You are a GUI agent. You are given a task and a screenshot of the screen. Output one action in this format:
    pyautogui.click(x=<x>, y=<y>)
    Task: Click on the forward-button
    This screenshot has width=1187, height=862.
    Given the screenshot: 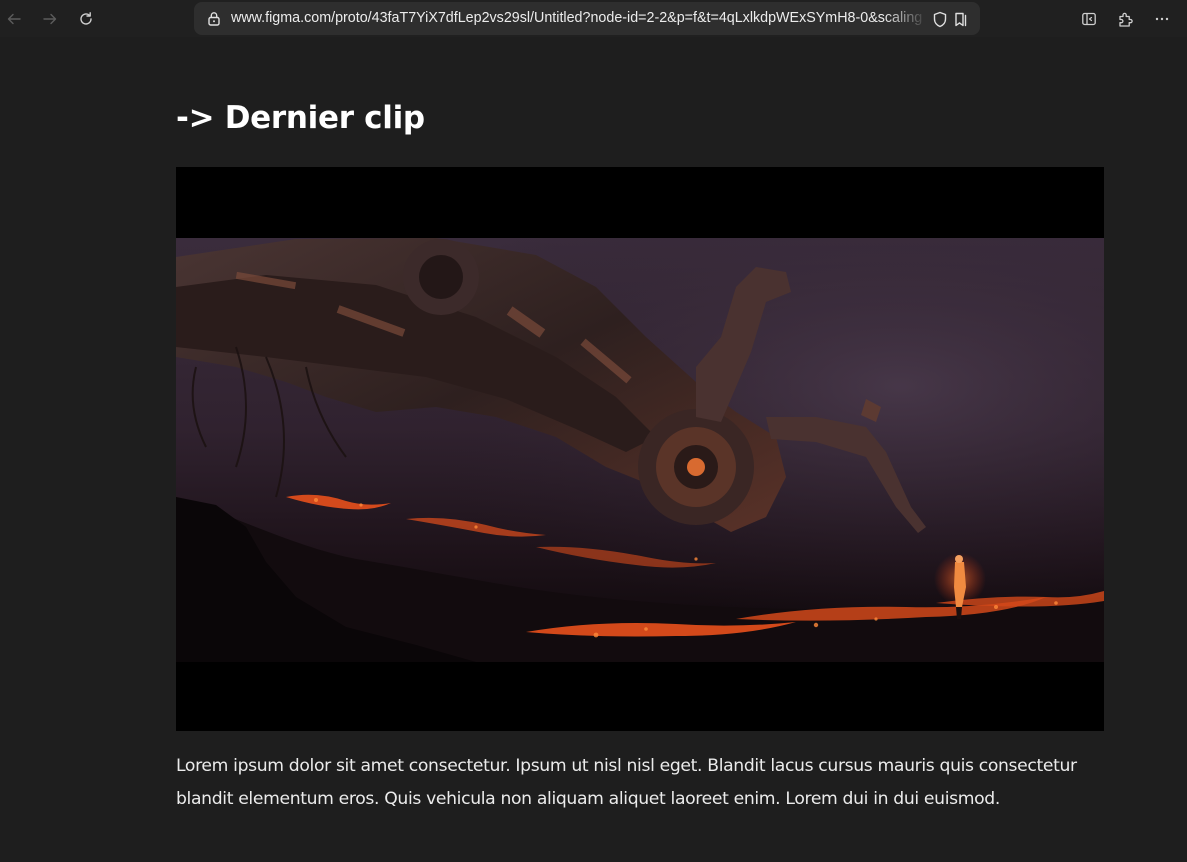 What is the action you would take?
    pyautogui.click(x=50, y=19)
    